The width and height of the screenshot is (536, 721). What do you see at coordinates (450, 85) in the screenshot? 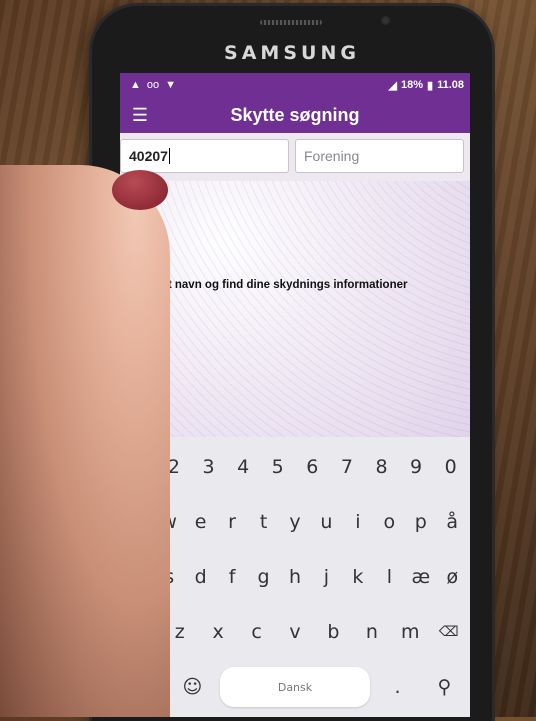
I see `clock: 11.08` at bounding box center [450, 85].